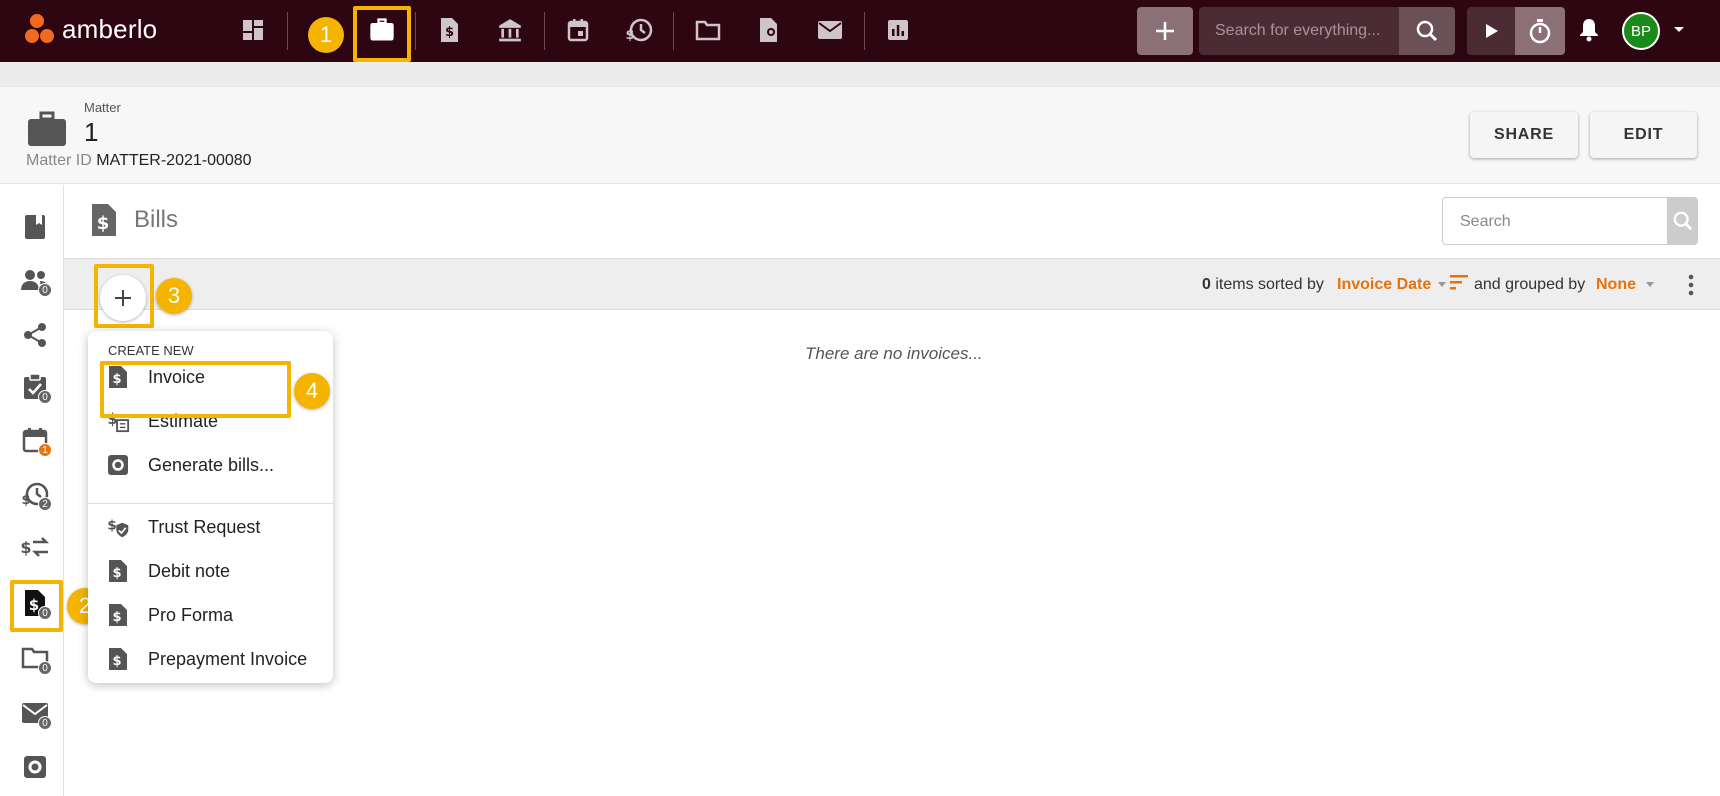 The image size is (1720, 796). What do you see at coordinates (1641, 31) in the screenshot?
I see `user-avatar: BP` at bounding box center [1641, 31].